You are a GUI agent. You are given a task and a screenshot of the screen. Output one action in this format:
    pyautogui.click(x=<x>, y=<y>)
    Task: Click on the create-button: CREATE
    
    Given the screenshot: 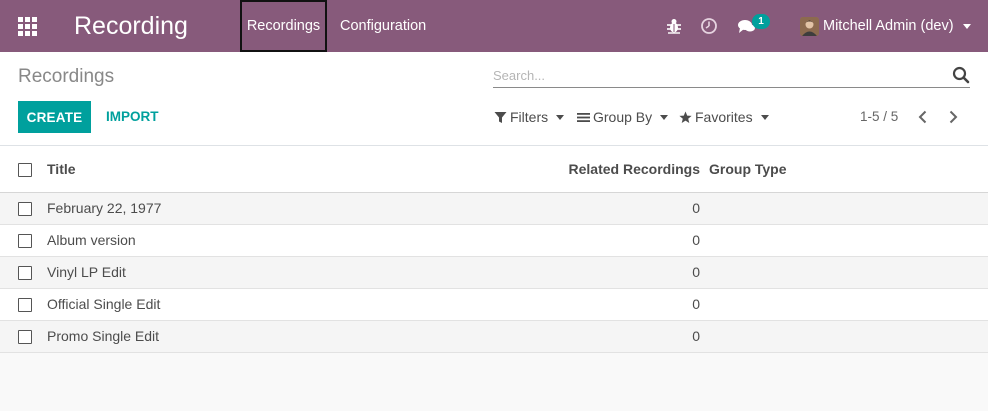 What is the action you would take?
    pyautogui.click(x=54, y=117)
    